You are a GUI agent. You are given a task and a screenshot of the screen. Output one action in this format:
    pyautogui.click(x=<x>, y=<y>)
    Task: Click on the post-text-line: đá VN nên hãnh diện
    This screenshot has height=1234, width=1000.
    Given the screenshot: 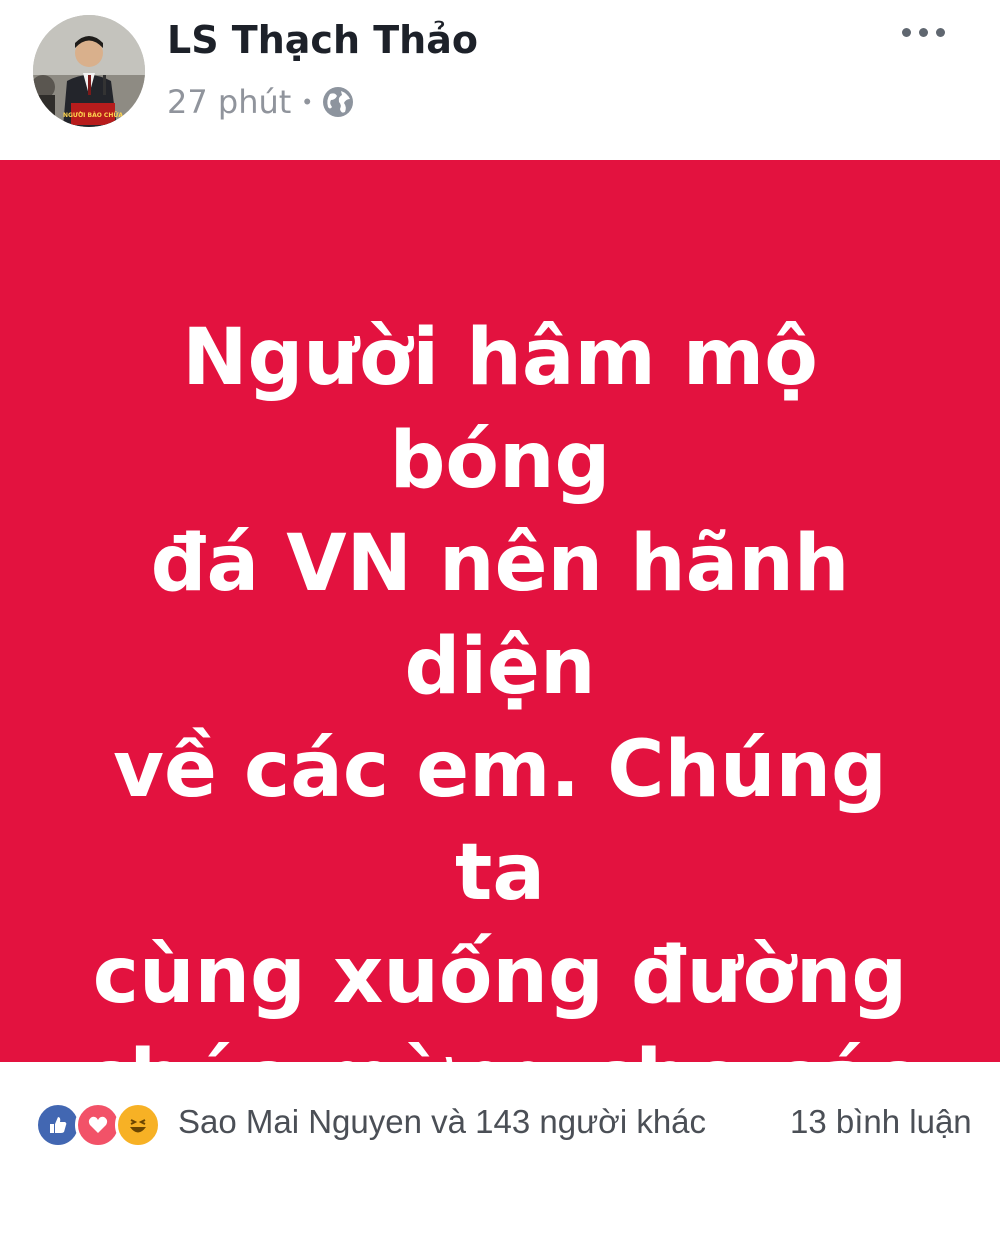 What is the action you would take?
    pyautogui.click(x=500, y=615)
    